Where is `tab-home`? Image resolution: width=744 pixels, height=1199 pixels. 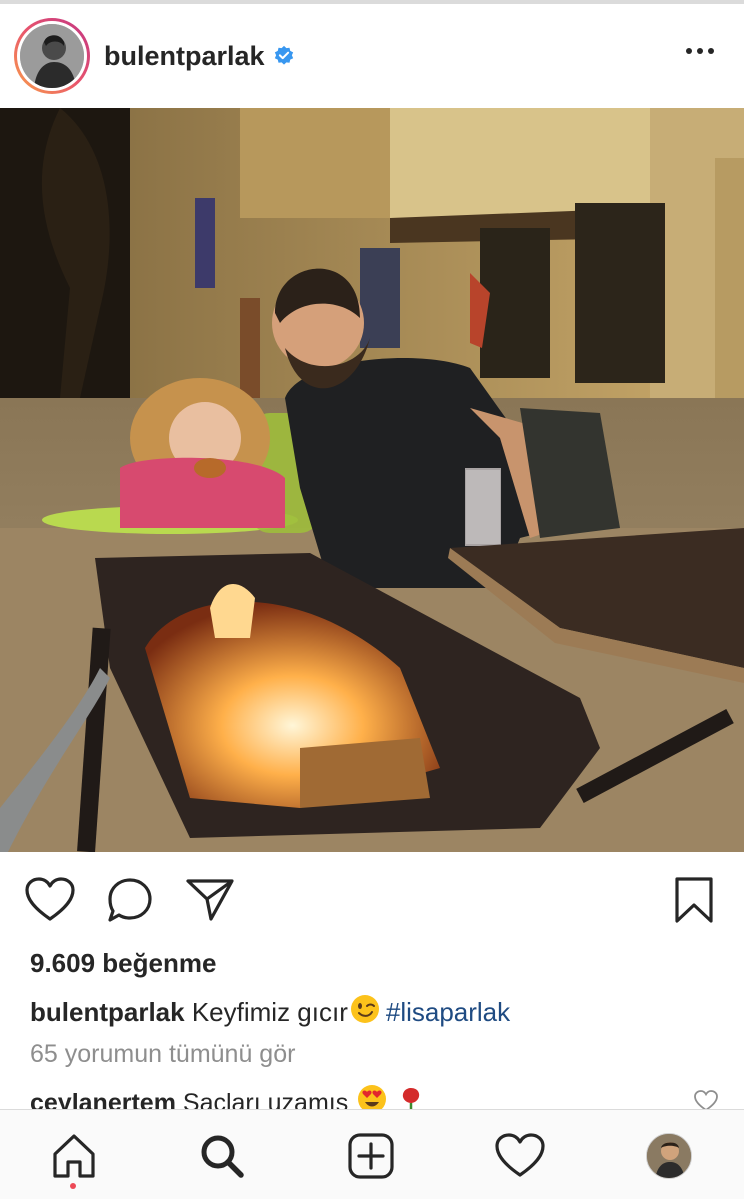
tab-home is located at coordinates (74, 1156).